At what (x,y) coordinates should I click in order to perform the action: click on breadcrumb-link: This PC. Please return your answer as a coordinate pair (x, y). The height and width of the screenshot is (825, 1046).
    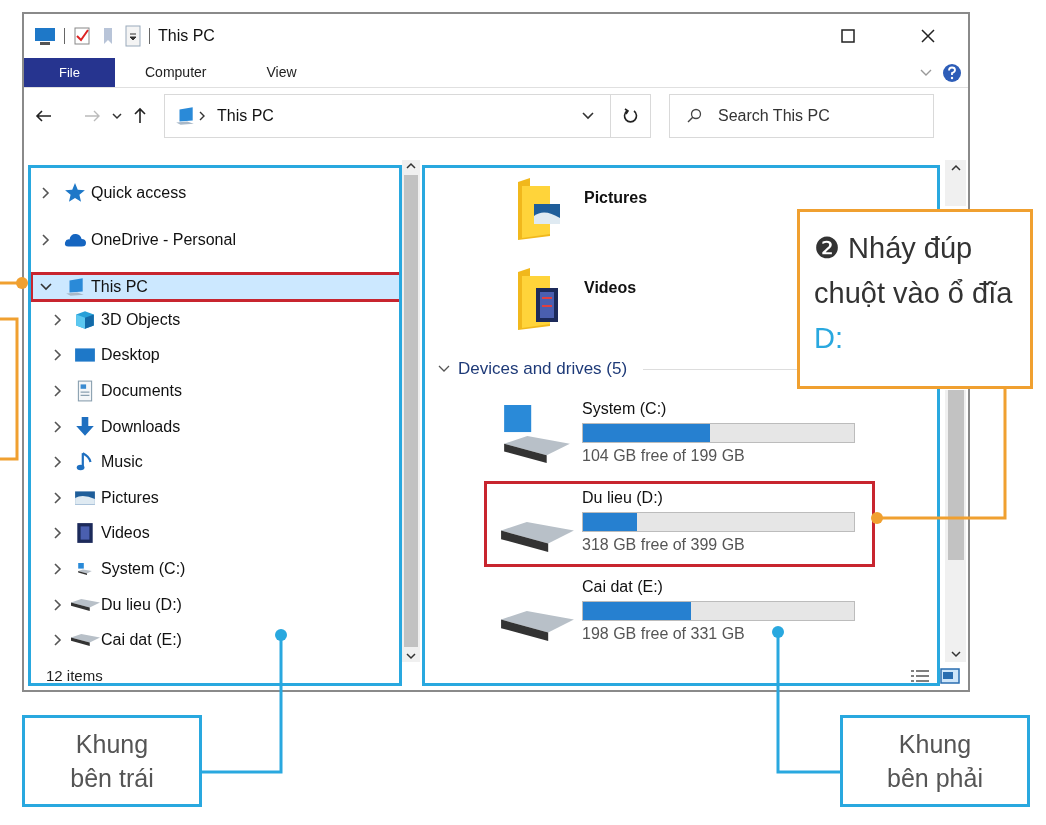
    Looking at the image, I should click on (245, 116).